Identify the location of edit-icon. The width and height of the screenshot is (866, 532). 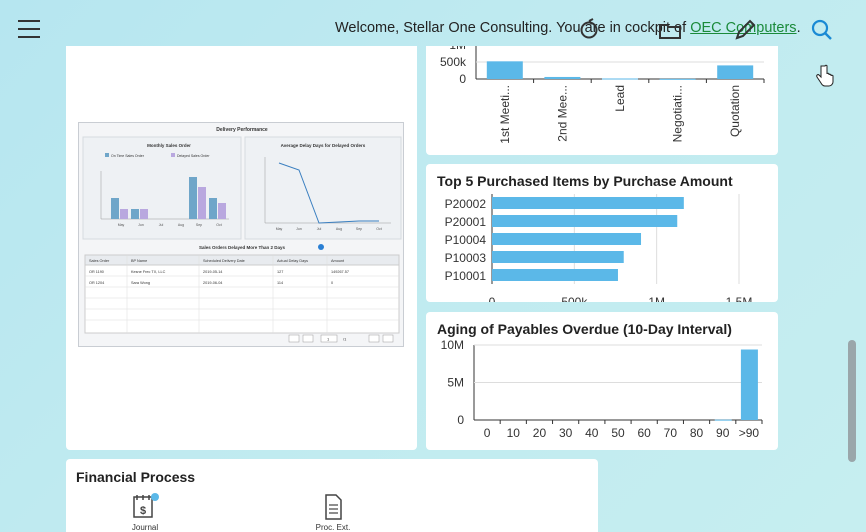
(745, 30).